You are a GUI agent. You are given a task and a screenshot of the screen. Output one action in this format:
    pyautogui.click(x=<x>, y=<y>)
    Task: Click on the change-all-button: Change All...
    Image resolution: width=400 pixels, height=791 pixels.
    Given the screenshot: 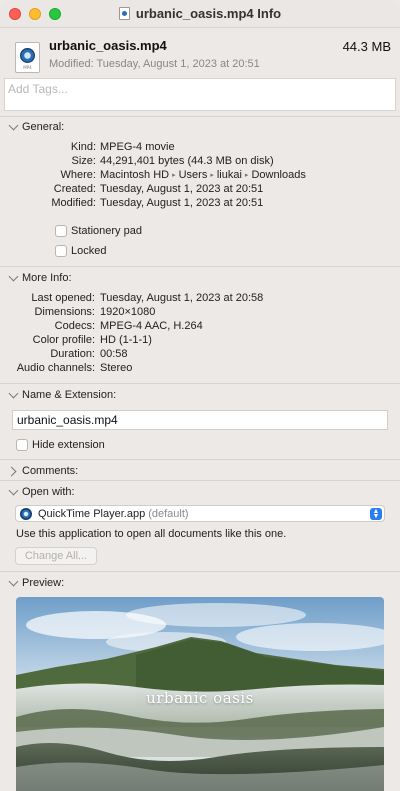 What is the action you would take?
    pyautogui.click(x=56, y=556)
    